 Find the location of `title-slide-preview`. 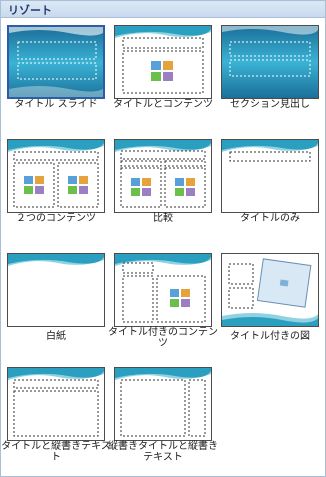

title-slide-preview is located at coordinates (56, 62).